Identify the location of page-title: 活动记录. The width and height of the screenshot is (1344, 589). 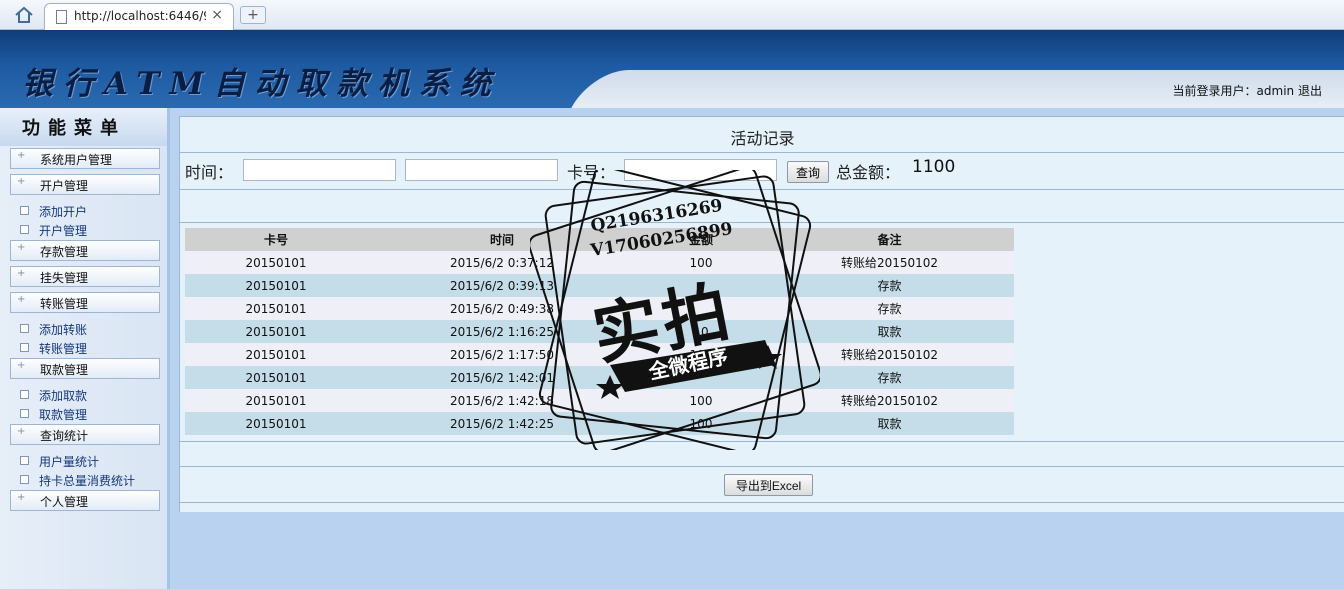
(762, 135).